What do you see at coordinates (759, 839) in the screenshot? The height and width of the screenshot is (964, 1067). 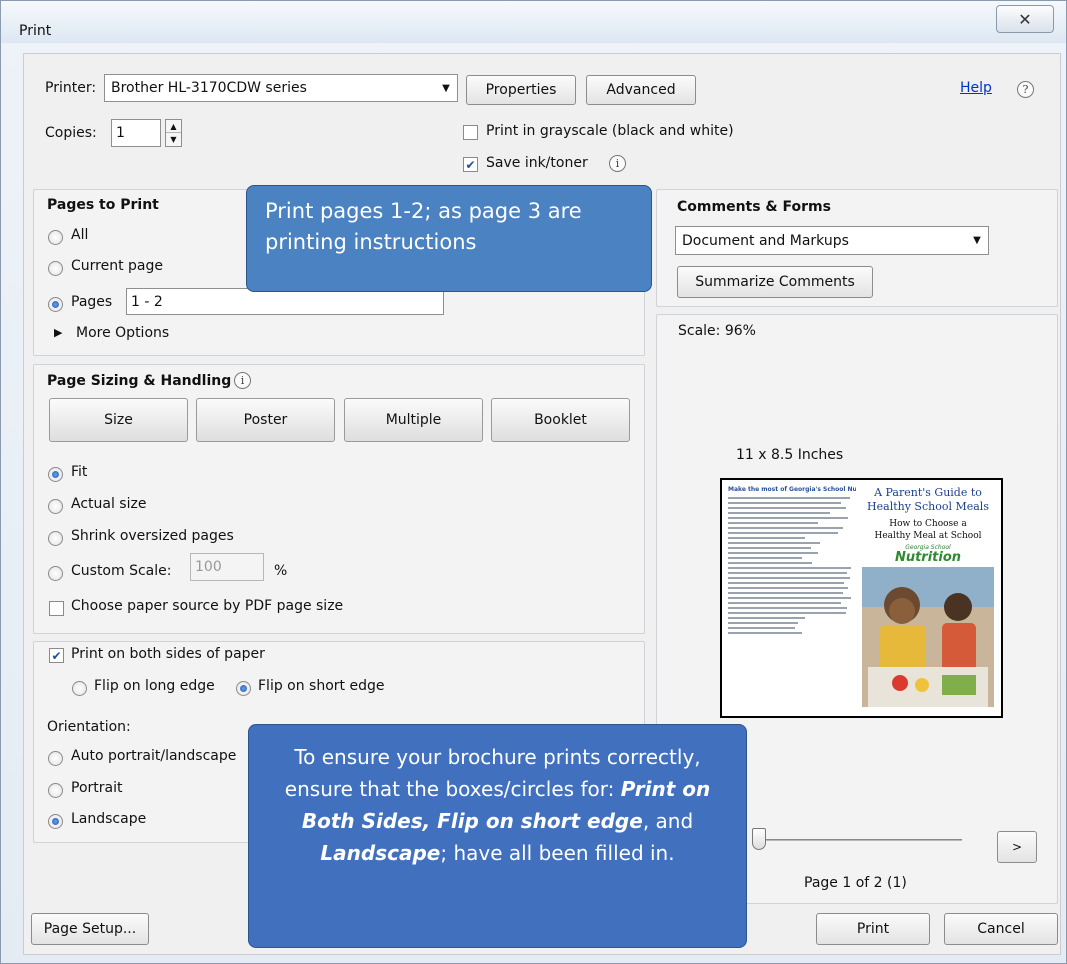 I see `zoom-slider-handle` at bounding box center [759, 839].